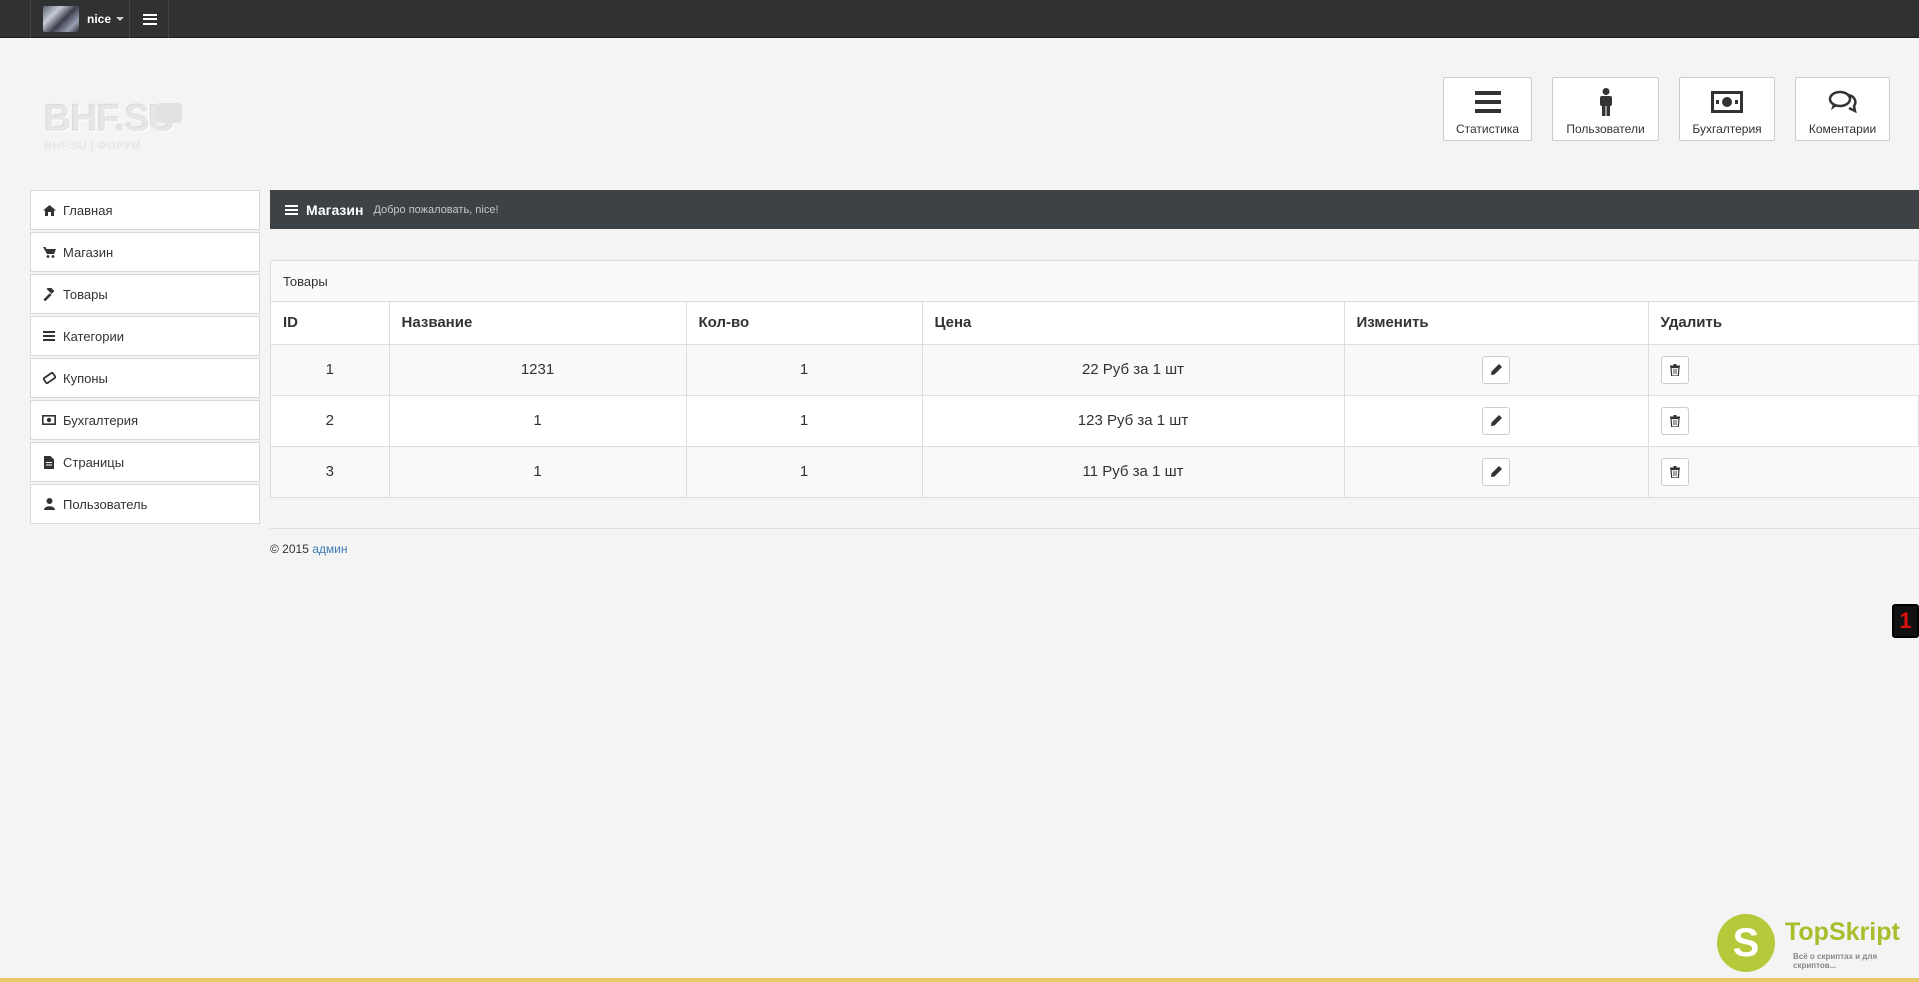 The image size is (1919, 982). What do you see at coordinates (1842, 932) in the screenshot?
I see `watermark-title: TopSkript` at bounding box center [1842, 932].